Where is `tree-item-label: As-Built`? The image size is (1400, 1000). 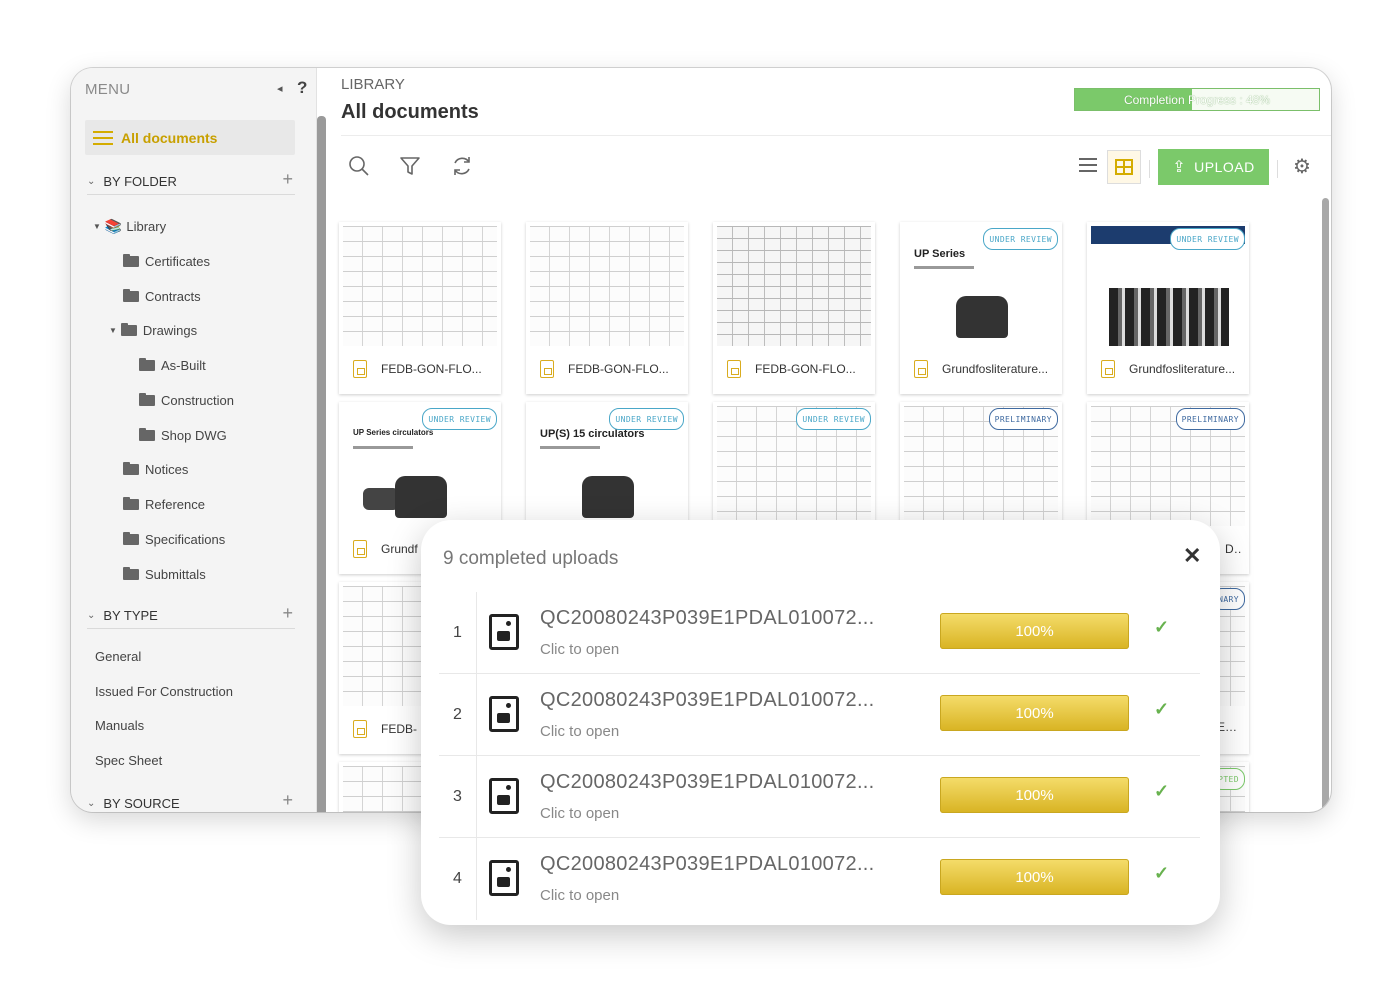 tree-item-label: As-Built is located at coordinates (183, 365).